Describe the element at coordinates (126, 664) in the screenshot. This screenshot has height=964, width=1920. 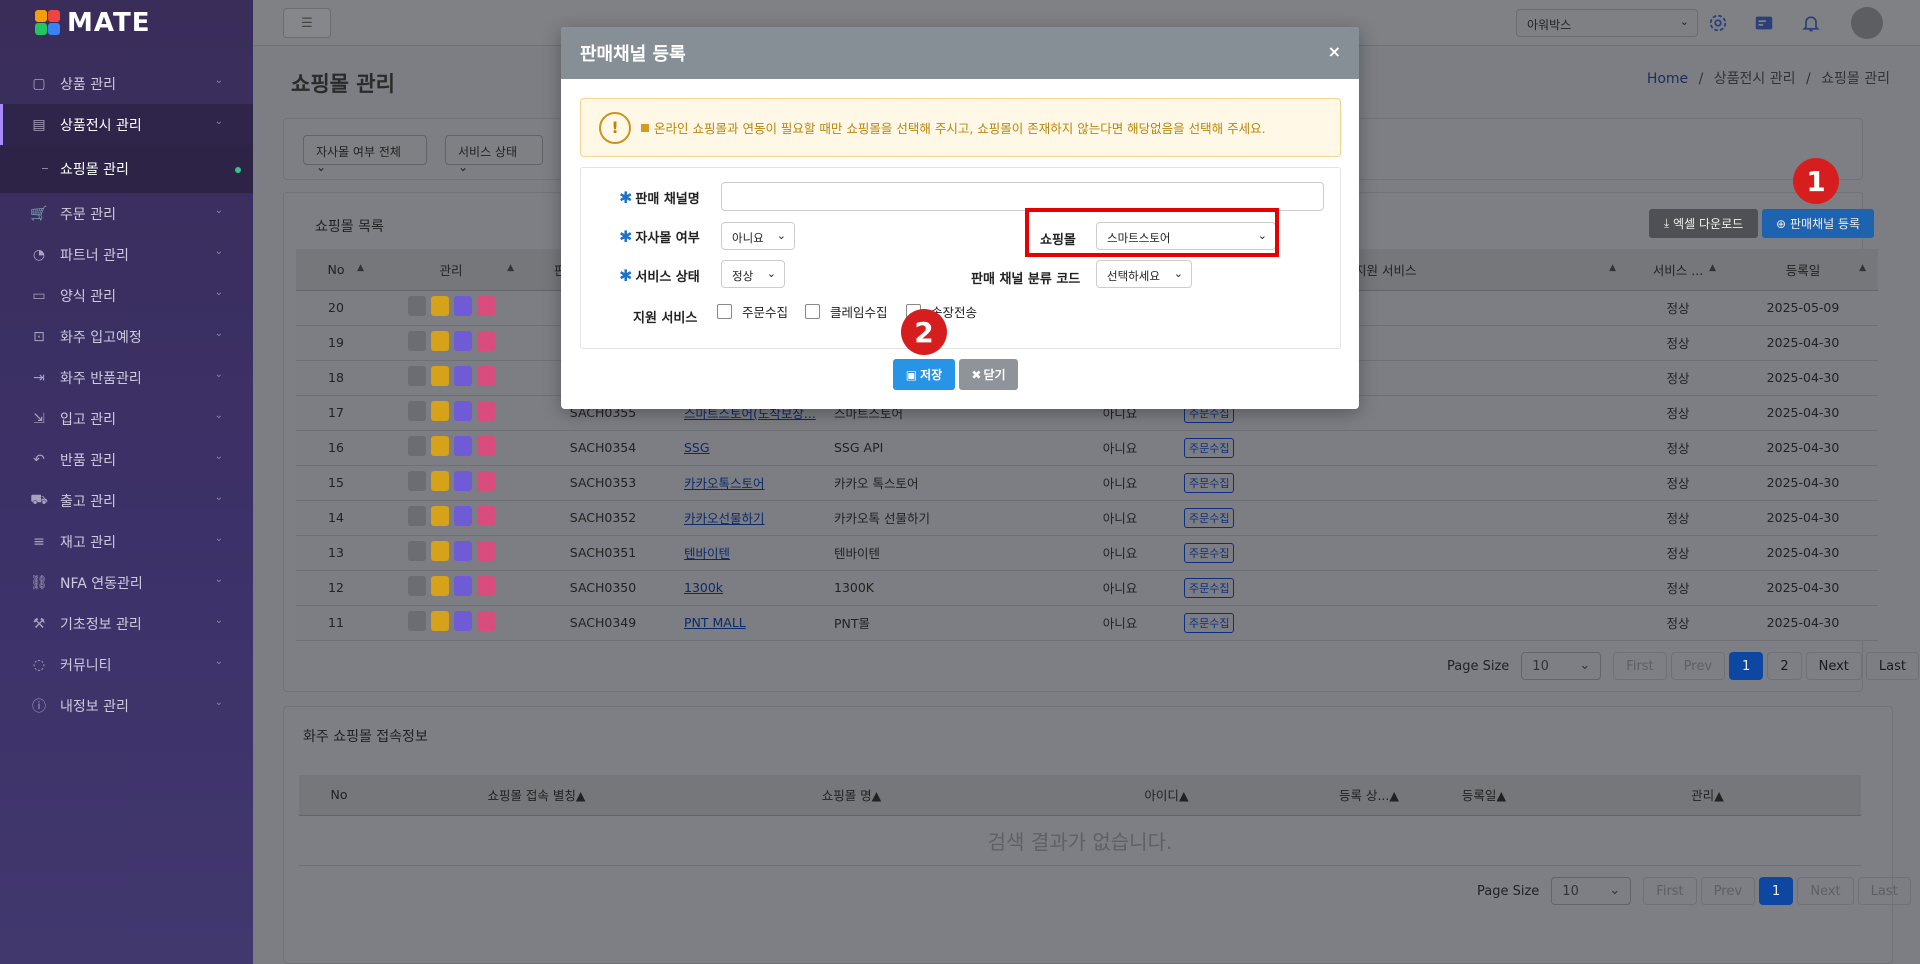
I see `sidebar-item-community: ◌ 커뮤니티 ⌄` at that location.